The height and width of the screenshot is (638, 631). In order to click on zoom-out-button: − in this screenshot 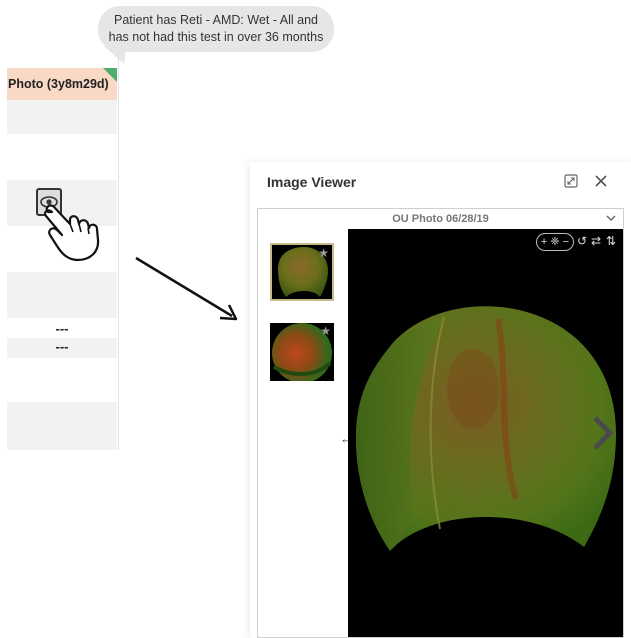, I will do `click(566, 242)`.